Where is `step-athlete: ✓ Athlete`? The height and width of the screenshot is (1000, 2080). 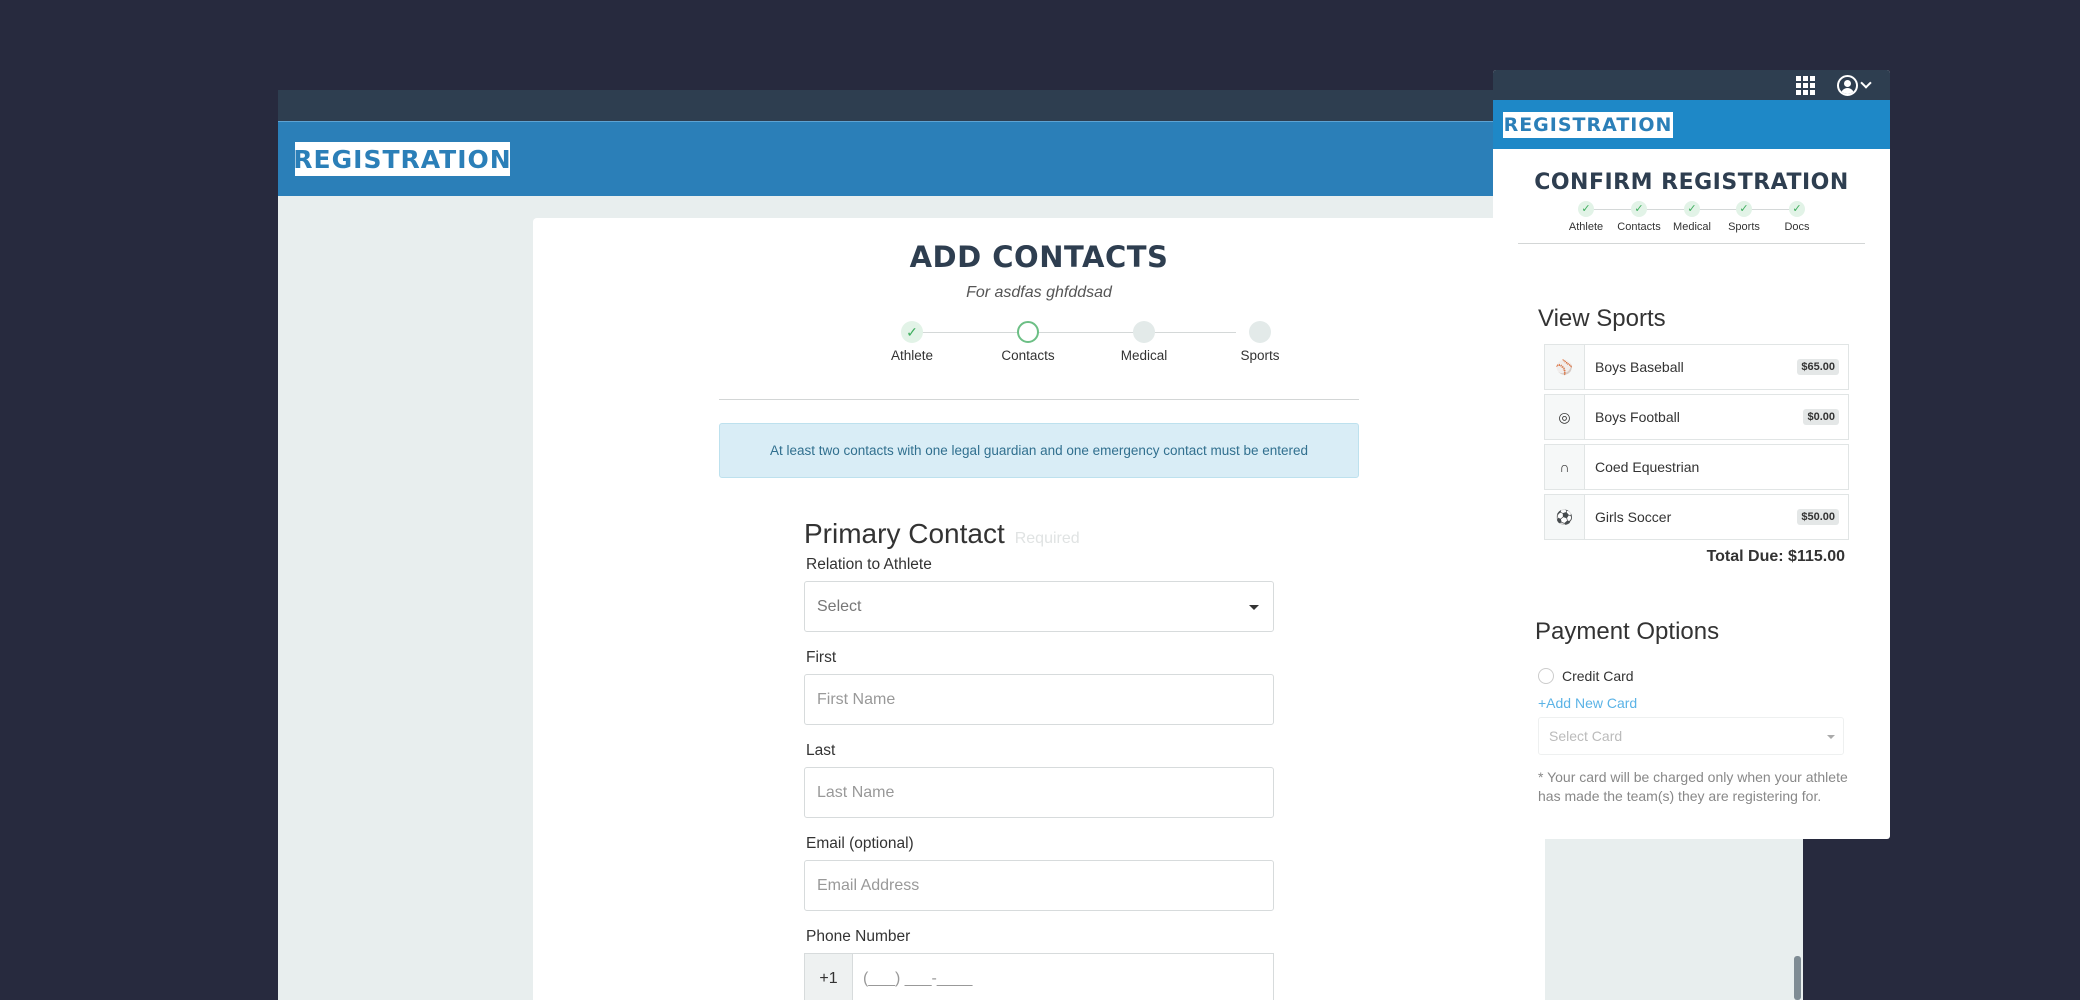
step-athlete: ✓ Athlete is located at coordinates (912, 341).